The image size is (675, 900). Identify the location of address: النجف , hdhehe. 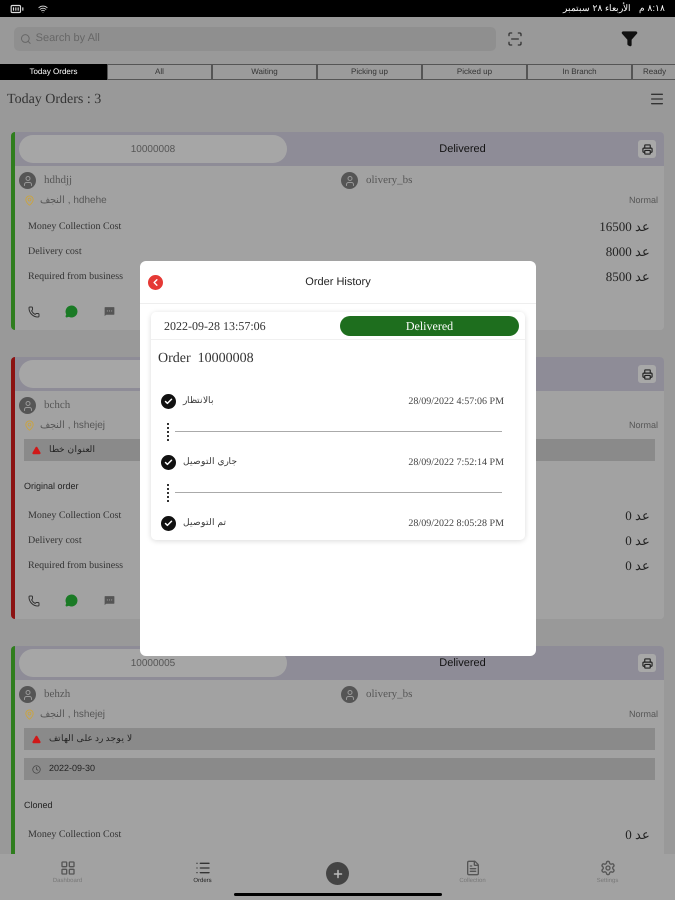
(73, 201).